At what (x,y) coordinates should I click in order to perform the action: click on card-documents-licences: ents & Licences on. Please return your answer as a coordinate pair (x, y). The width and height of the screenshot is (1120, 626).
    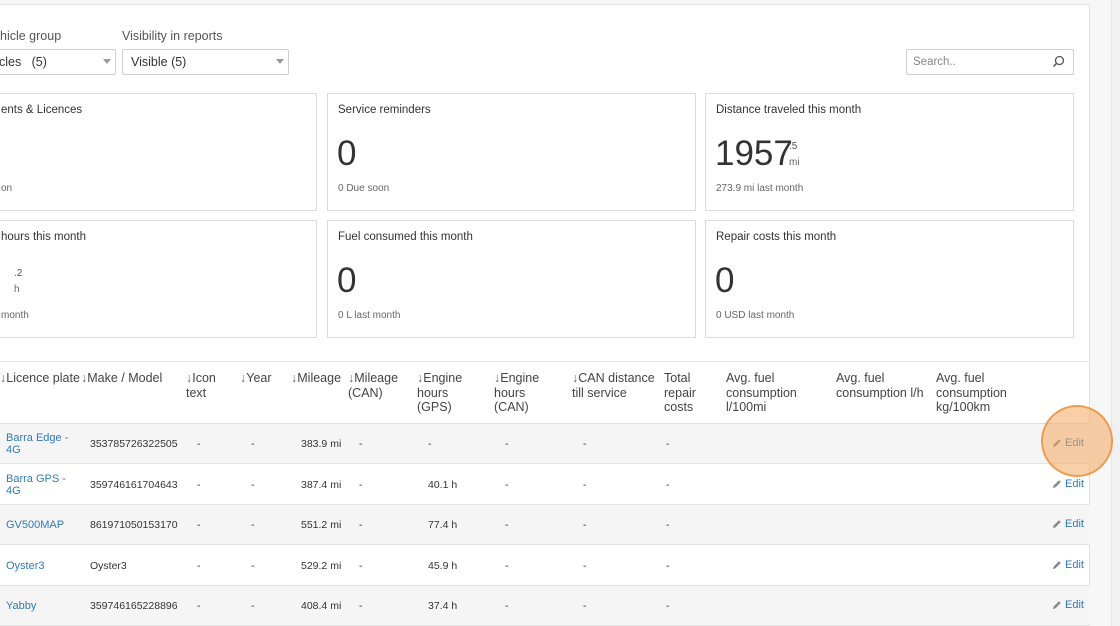
    Looking at the image, I should click on (158, 152).